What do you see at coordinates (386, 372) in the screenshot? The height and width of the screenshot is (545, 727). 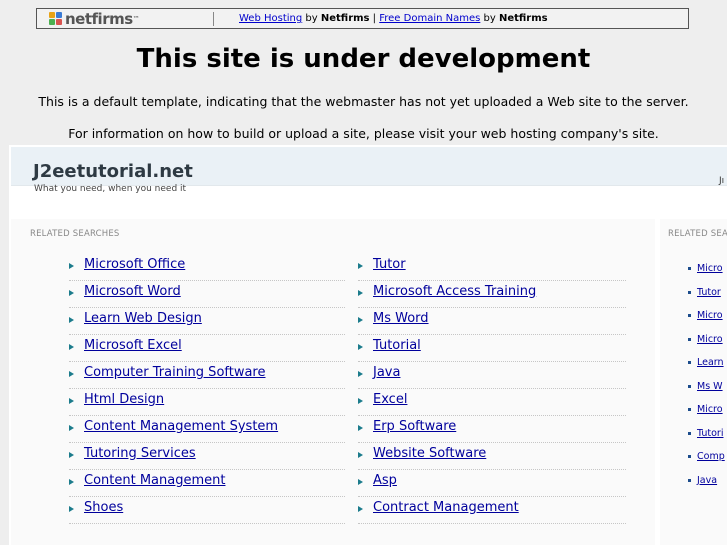 I see `related-search-link: Java` at bounding box center [386, 372].